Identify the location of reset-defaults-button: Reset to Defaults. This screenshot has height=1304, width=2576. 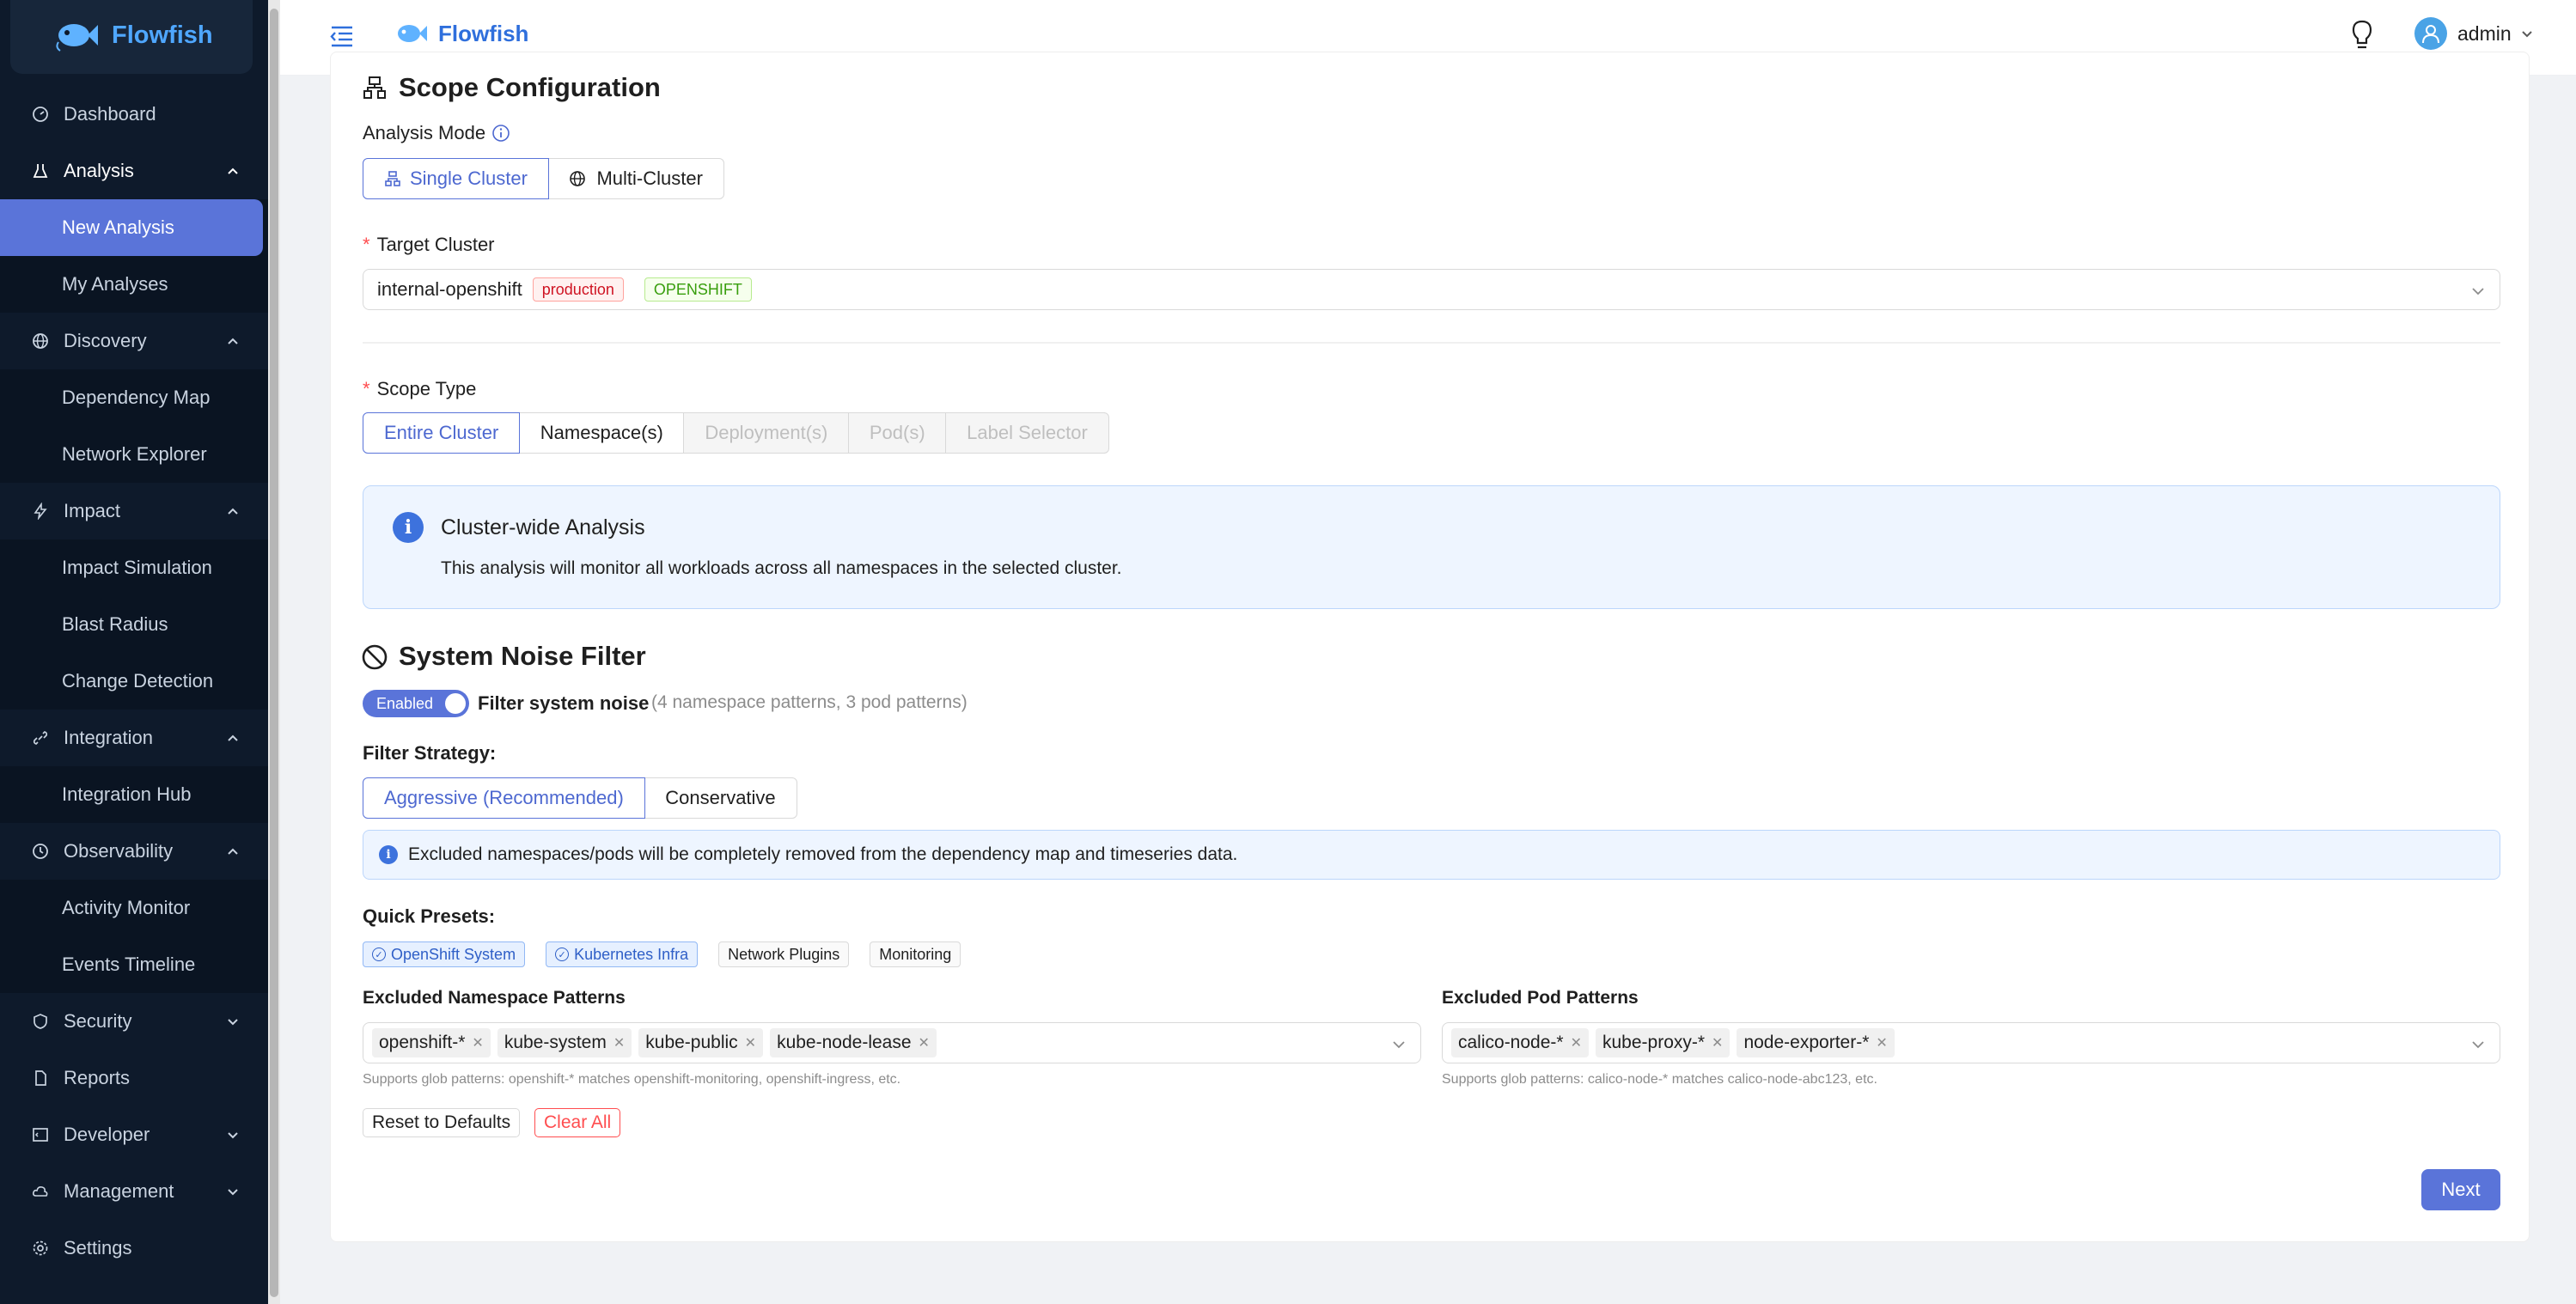
(442, 1122).